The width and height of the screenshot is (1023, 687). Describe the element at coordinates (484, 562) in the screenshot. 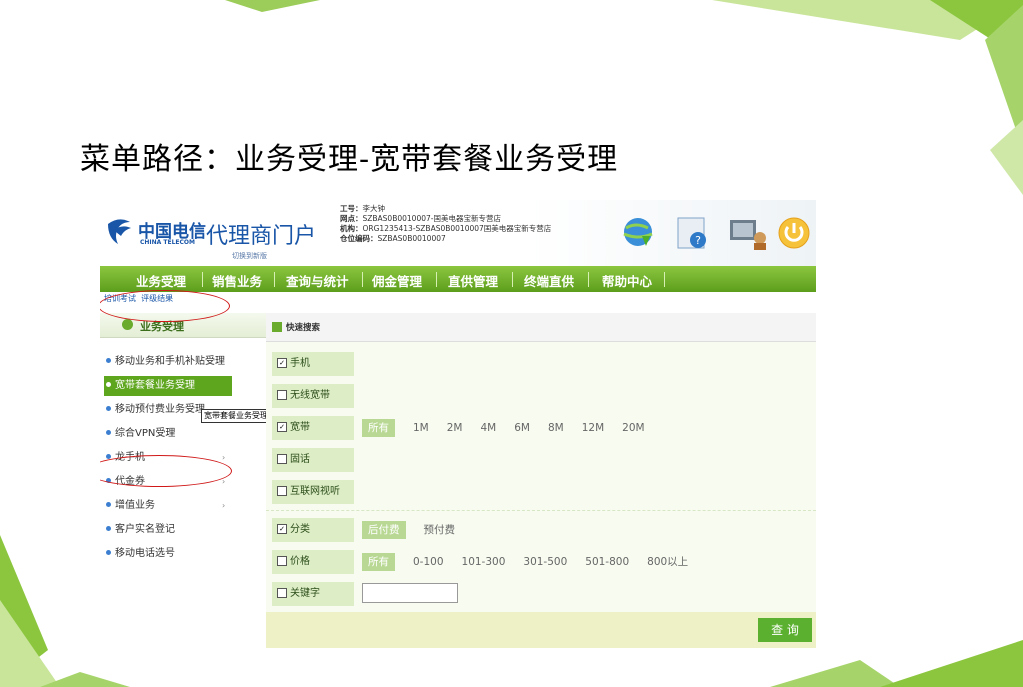

I see `option-101-300: 101-300` at that location.